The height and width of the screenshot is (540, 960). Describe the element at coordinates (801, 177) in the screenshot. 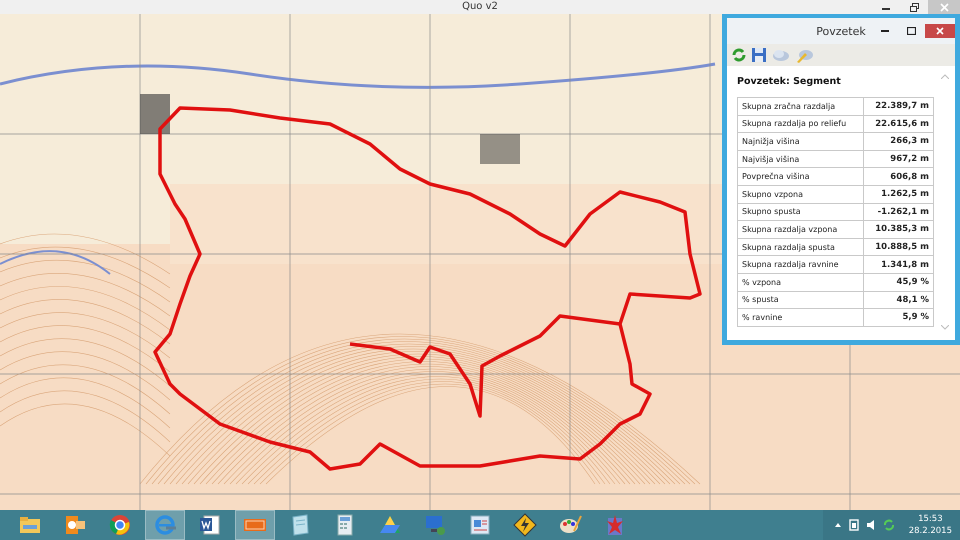

I see `stat-label: Povprečna višina` at that location.